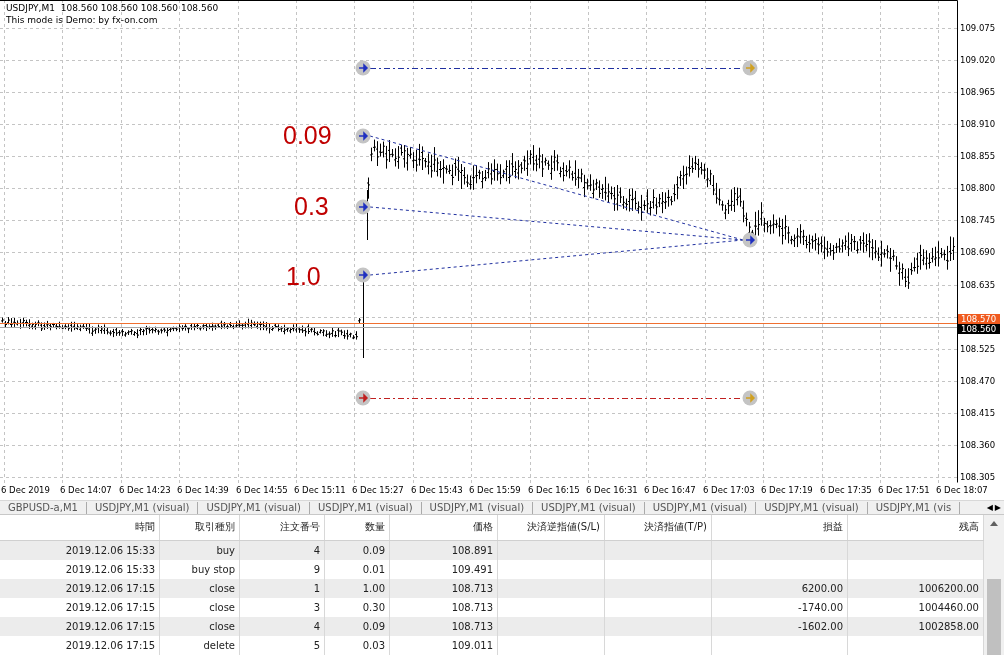 This screenshot has height=655, width=1004. Describe the element at coordinates (357, 588) in the screenshot. I see `table-cell: 1.00` at that location.